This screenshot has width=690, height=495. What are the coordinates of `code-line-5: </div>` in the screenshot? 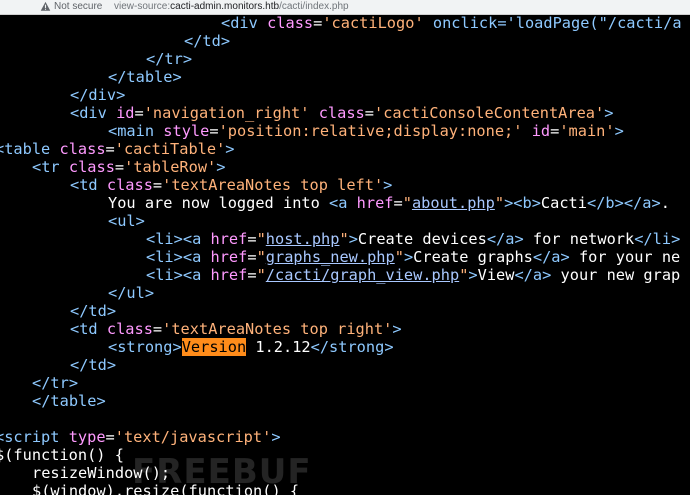 It's located at (98, 95).